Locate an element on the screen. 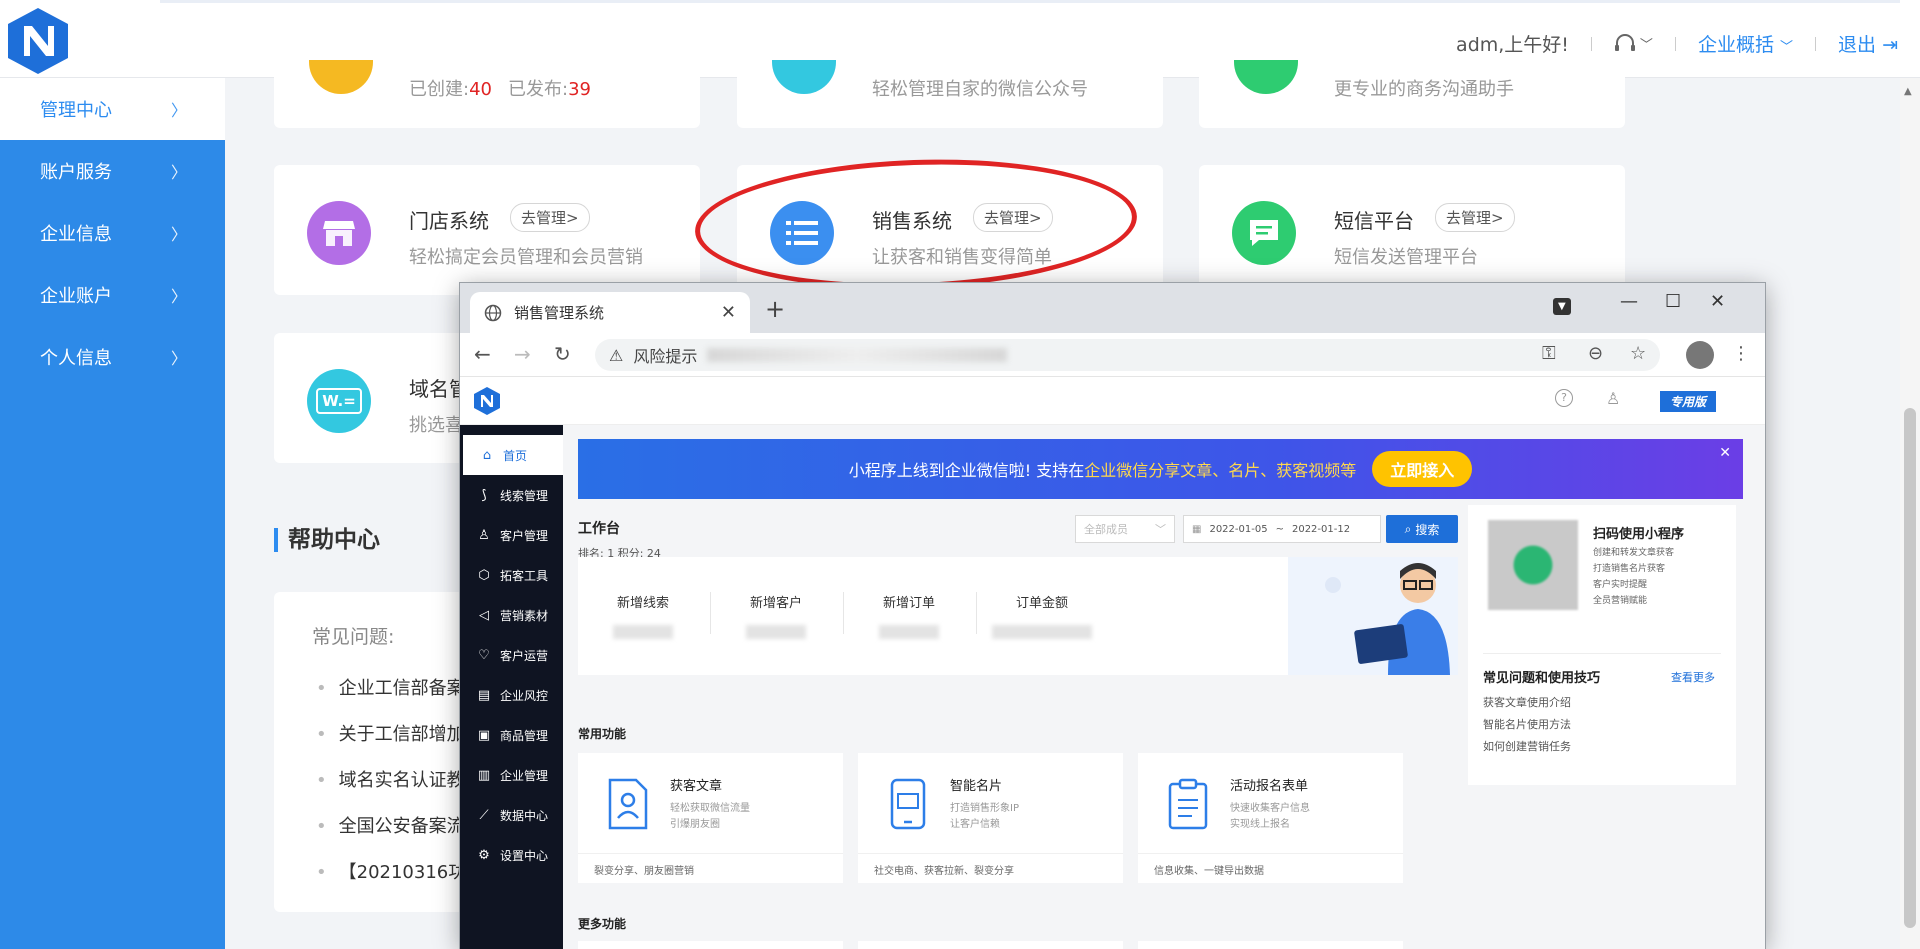  warning-icon: ⚠ is located at coordinates (616, 355).